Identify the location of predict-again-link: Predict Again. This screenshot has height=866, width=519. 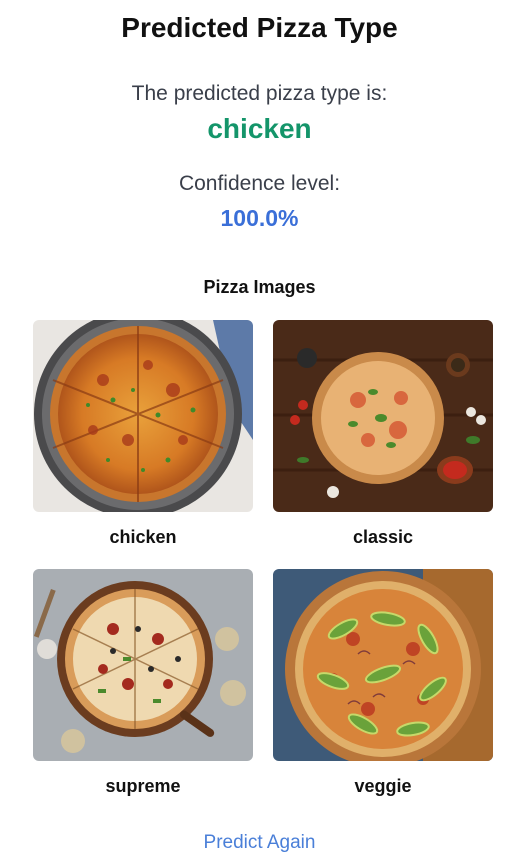
(259, 843).